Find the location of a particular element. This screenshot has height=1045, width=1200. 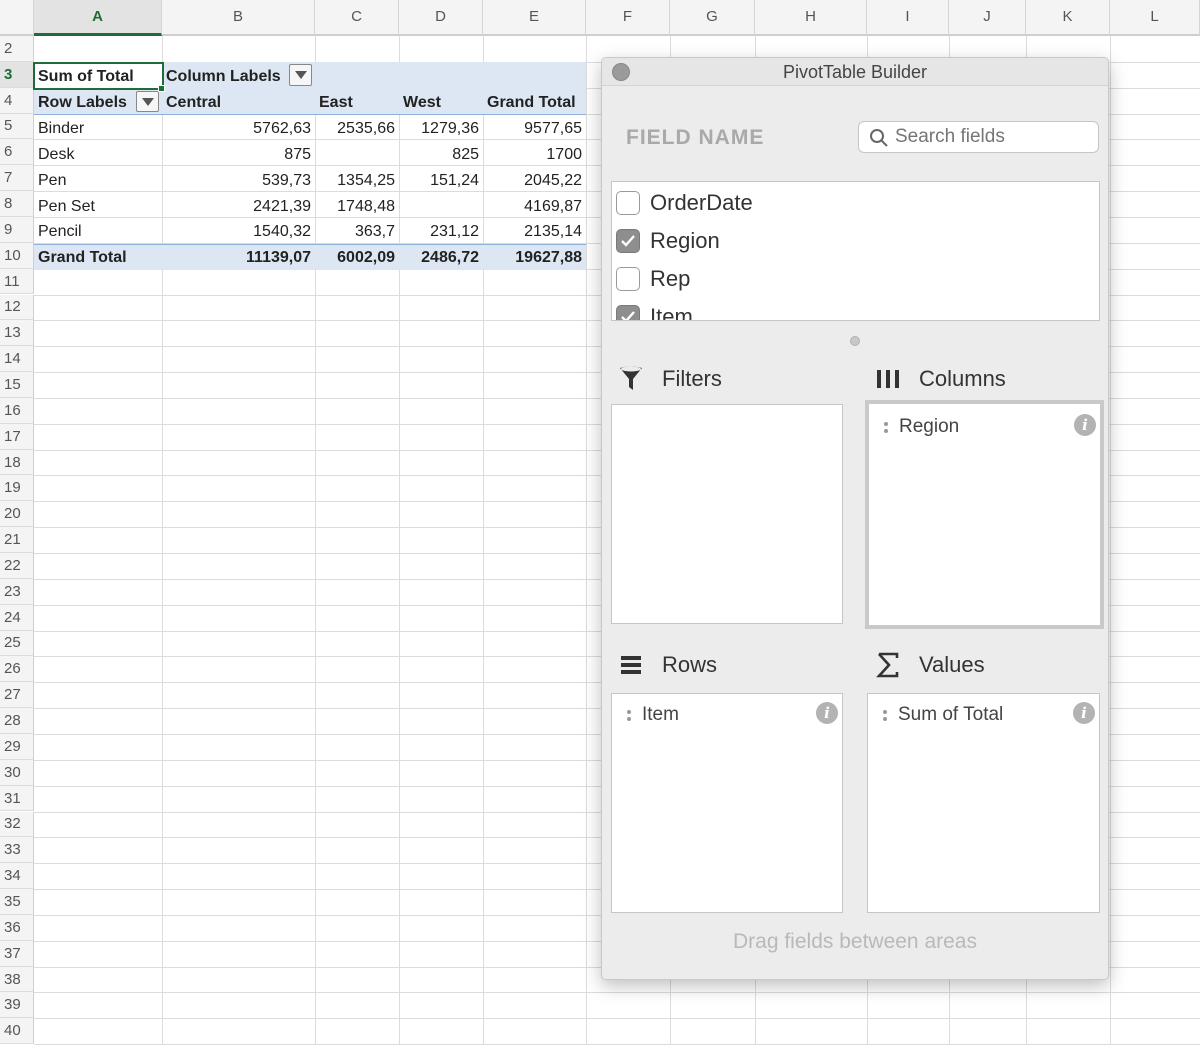

pivot-row-label: Pen is located at coordinates (98, 180).